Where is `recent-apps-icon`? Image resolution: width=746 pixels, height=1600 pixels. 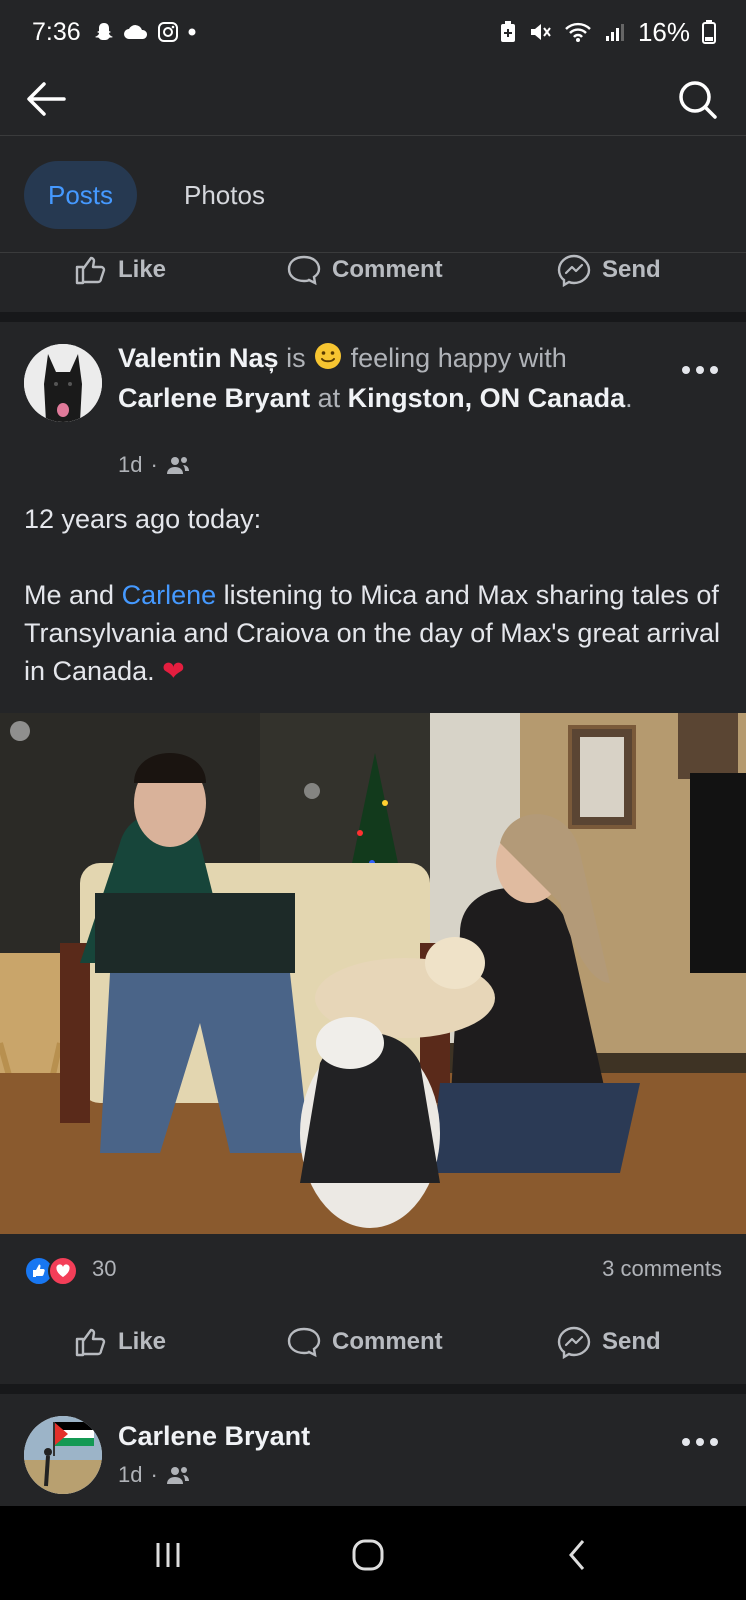
recent-apps-icon is located at coordinates (168, 1555).